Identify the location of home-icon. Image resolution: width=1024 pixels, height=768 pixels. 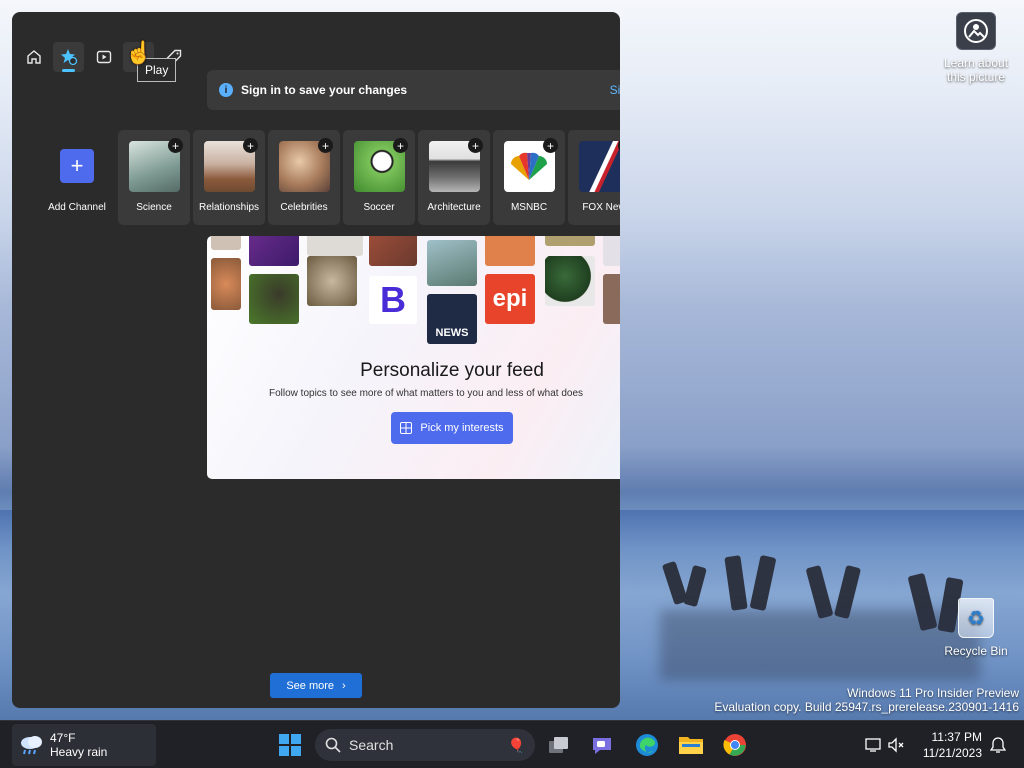
(33, 57).